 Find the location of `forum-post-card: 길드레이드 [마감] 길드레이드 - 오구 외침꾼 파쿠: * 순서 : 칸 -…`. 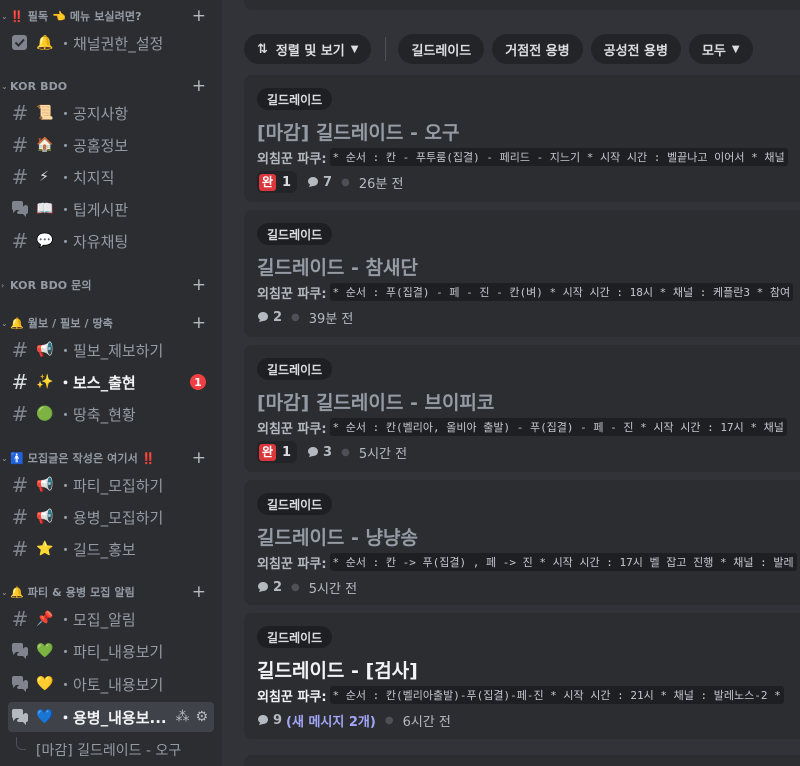

forum-post-card: 길드레이드 [마감] 길드레이드 - 오구 외침꾼 파쿠: * 순서 : 칸 -… is located at coordinates (522, 138).